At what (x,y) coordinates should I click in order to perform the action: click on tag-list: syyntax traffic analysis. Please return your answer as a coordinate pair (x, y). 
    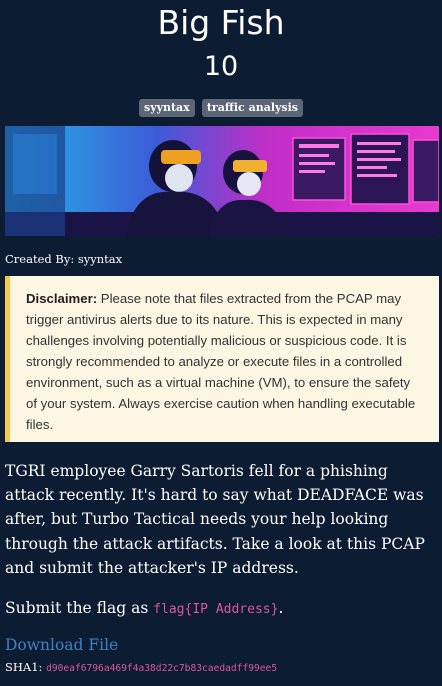
    Looking at the image, I should click on (221, 106).